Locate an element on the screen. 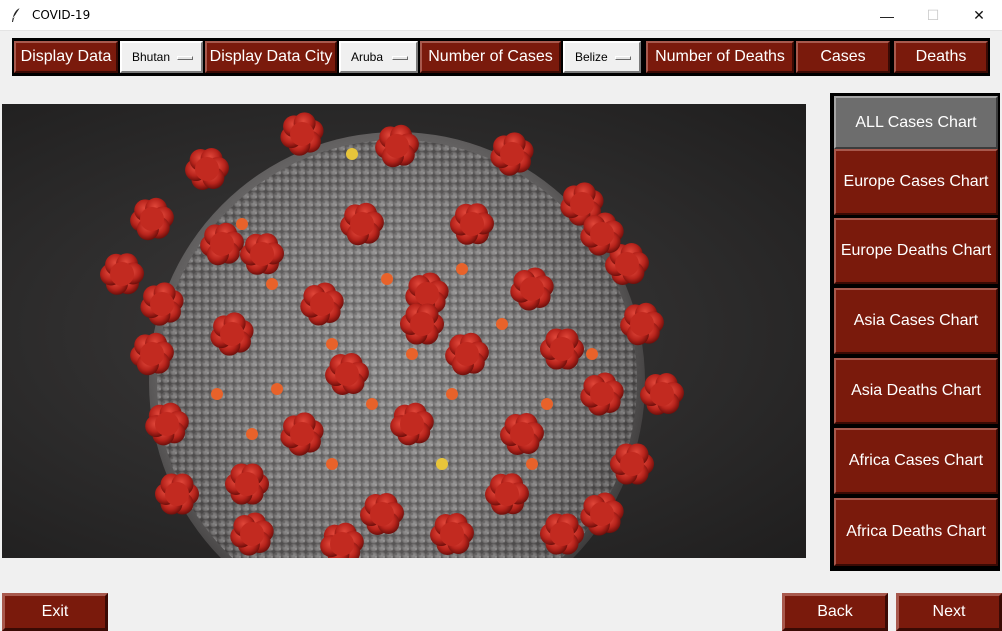 This screenshot has width=1002, height=631. all-cases-chart-button: ALL Cases Chart is located at coordinates (916, 122).